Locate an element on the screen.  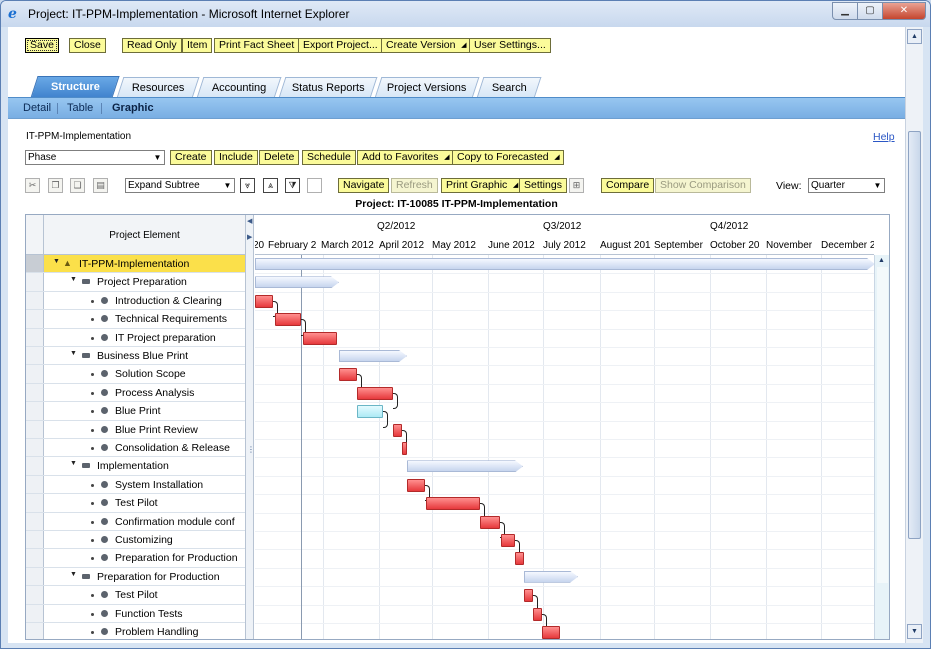
tree-row: Confirmation module conf is located at coordinates (135, 521).